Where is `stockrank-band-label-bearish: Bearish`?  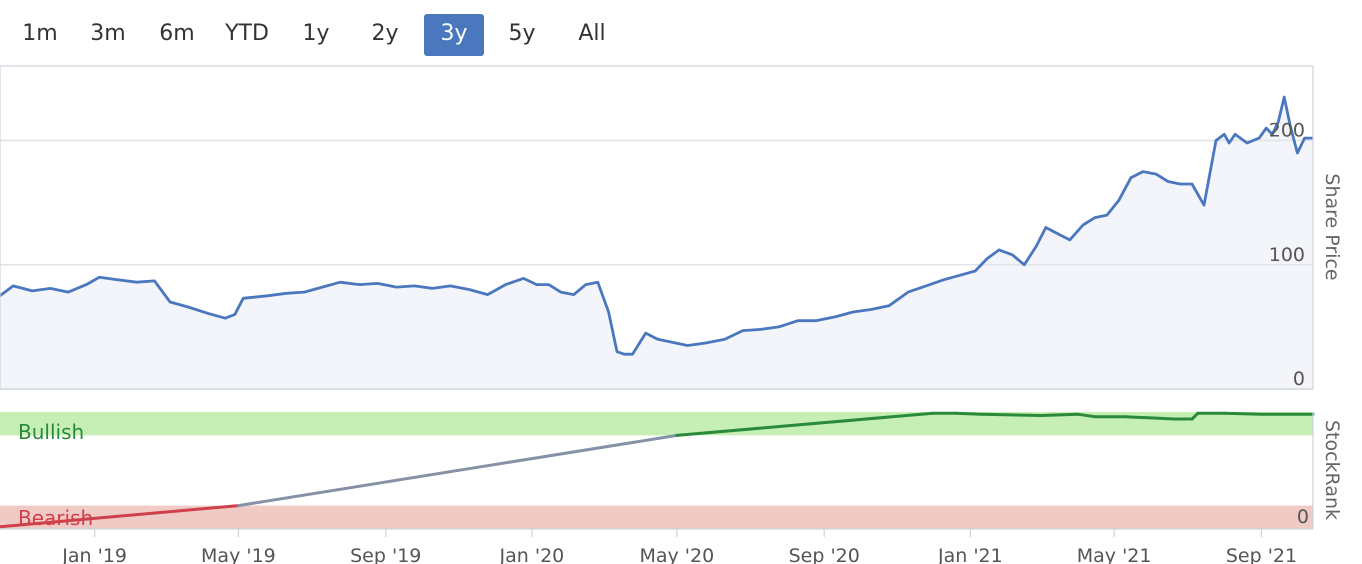 stockrank-band-label-bearish: Bearish is located at coordinates (55, 518).